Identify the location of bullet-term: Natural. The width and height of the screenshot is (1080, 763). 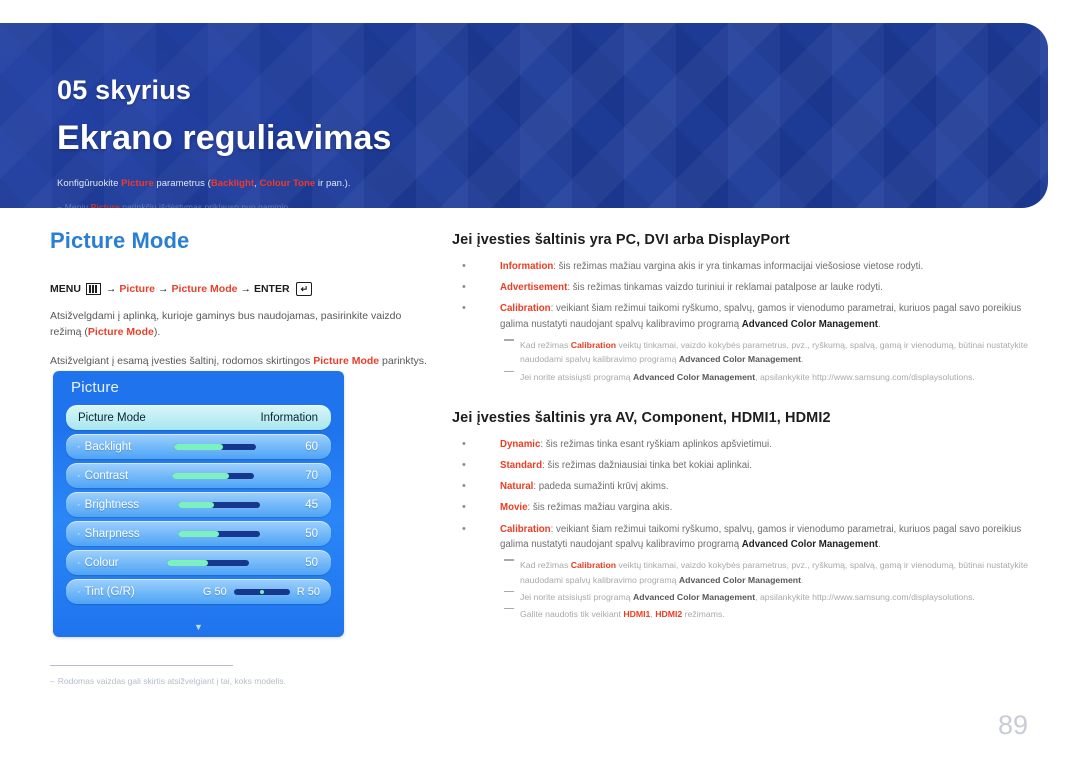
(517, 487).